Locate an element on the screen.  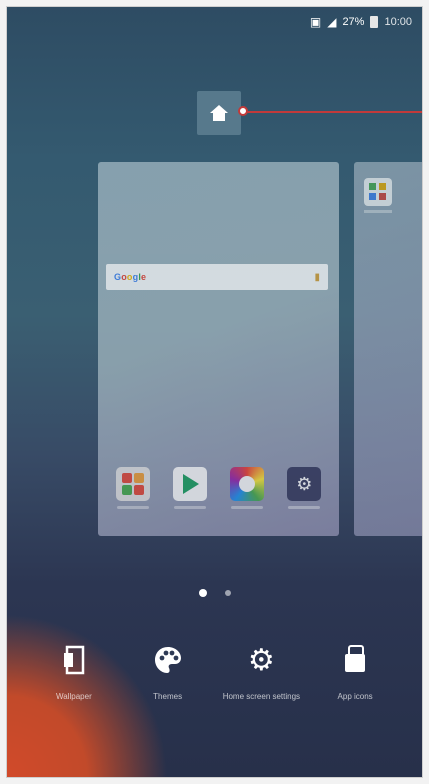
home-indicator-button is located at coordinates (219, 113).